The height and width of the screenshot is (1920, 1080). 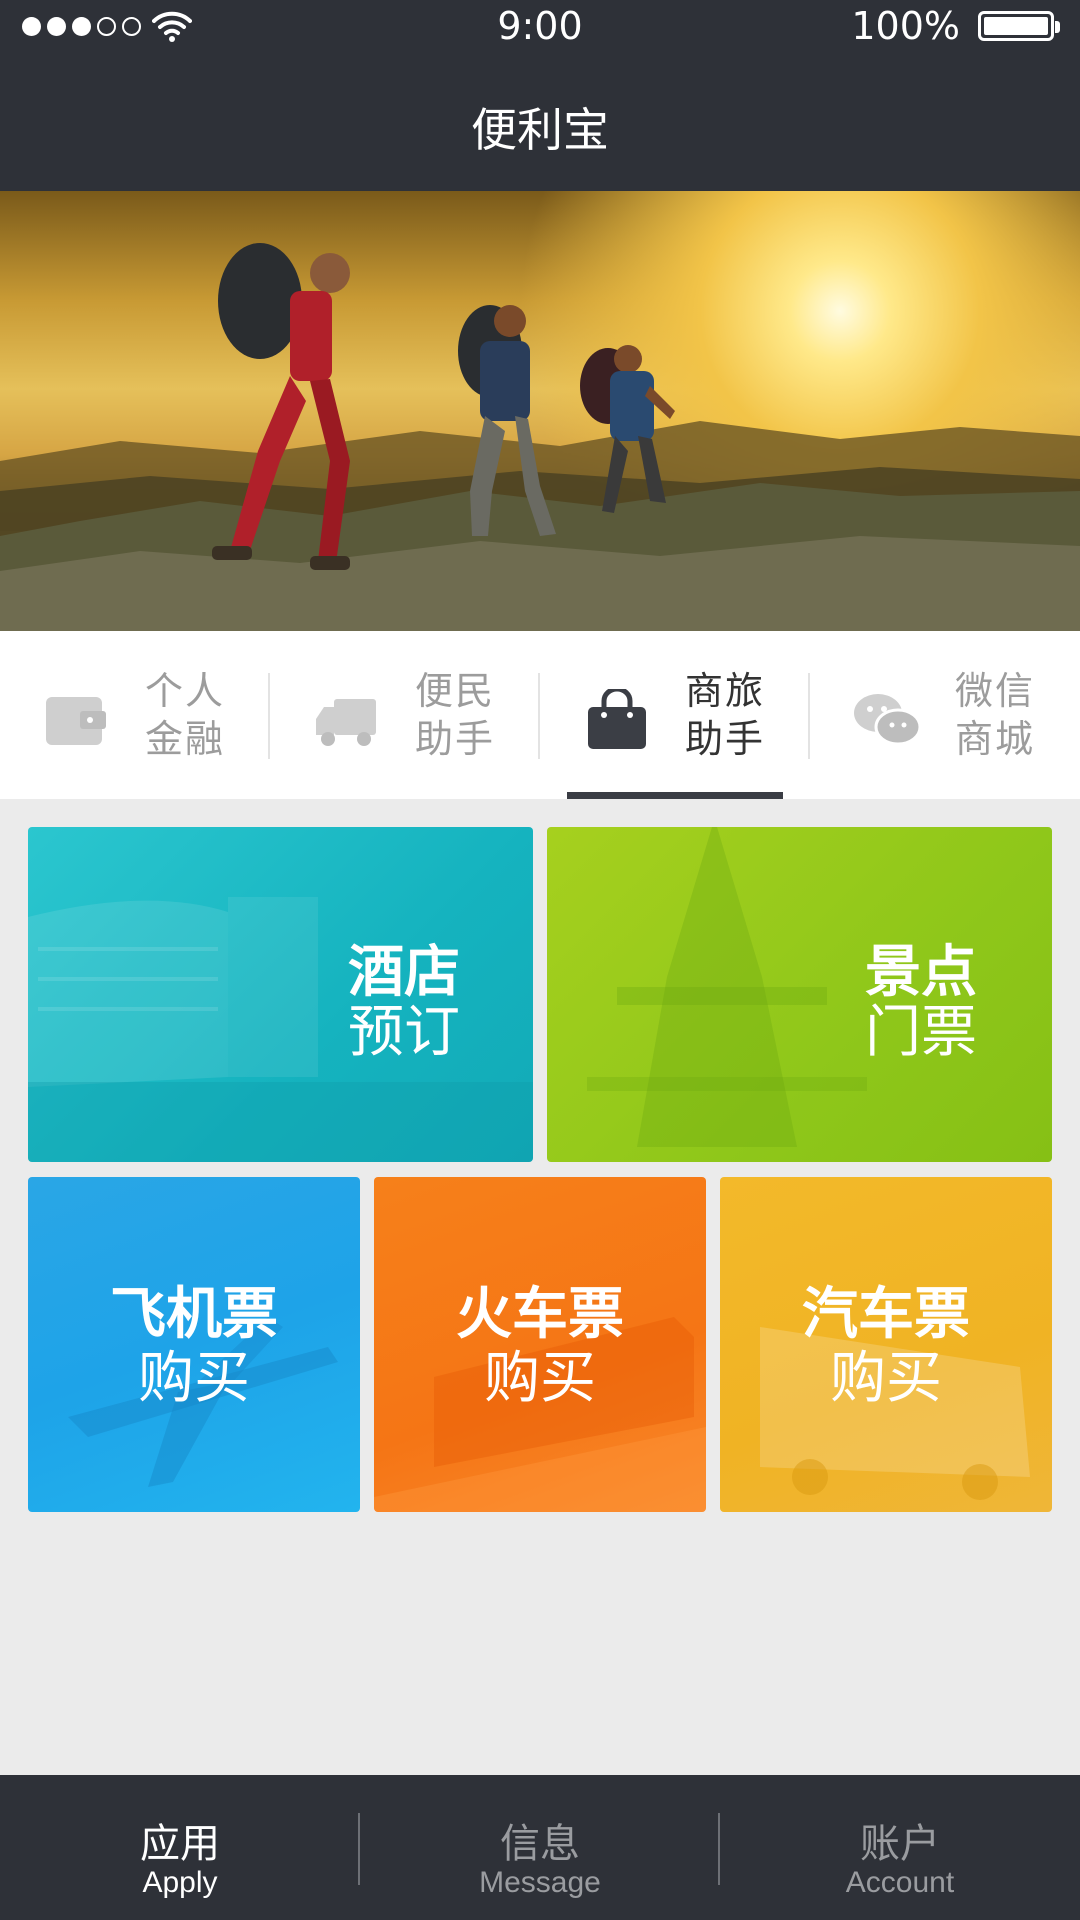 I want to click on tile-title: 汽车票, so click(x=886, y=1314).